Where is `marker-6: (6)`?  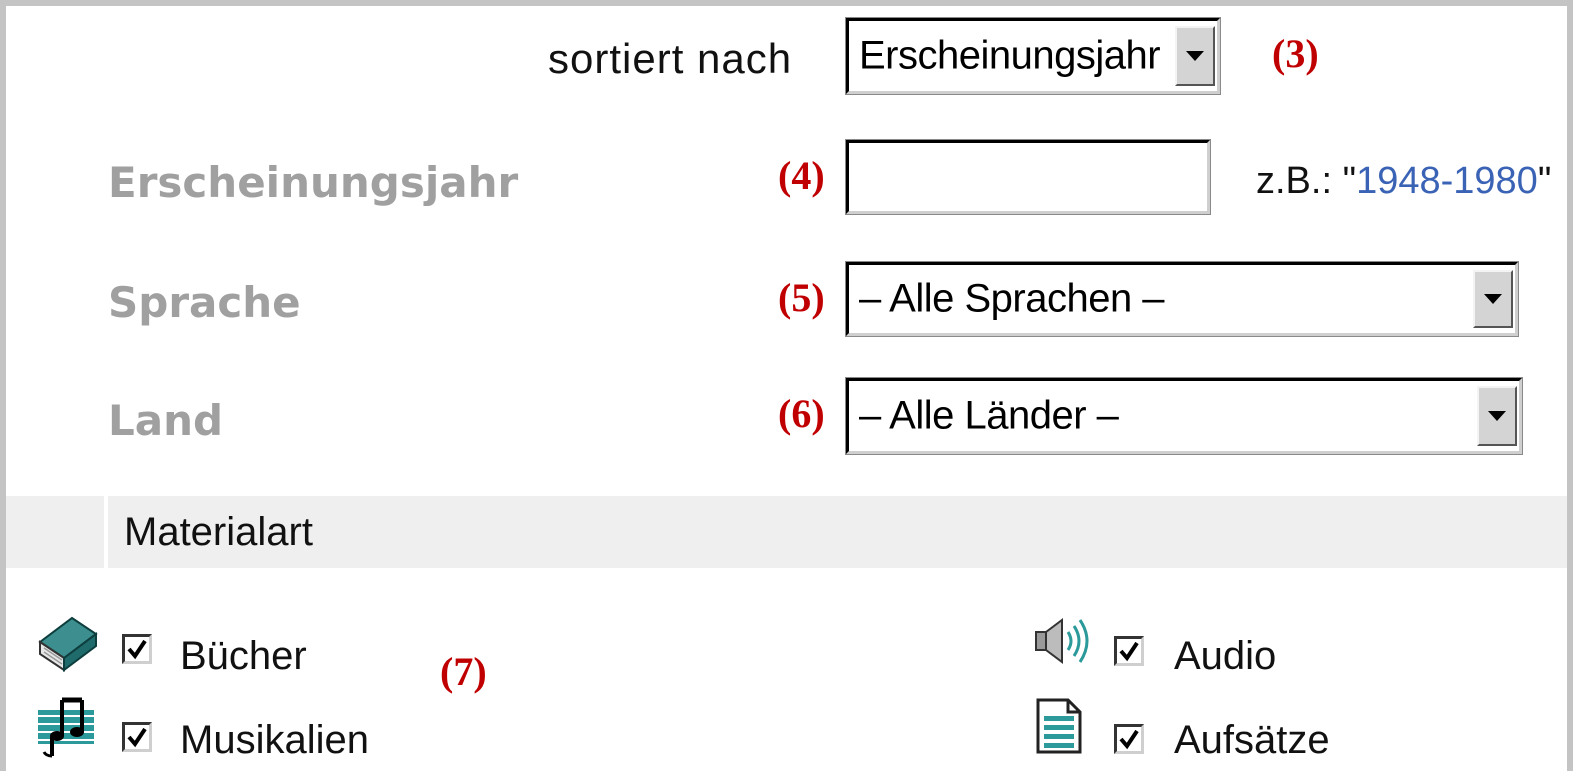 marker-6: (6) is located at coordinates (801, 413).